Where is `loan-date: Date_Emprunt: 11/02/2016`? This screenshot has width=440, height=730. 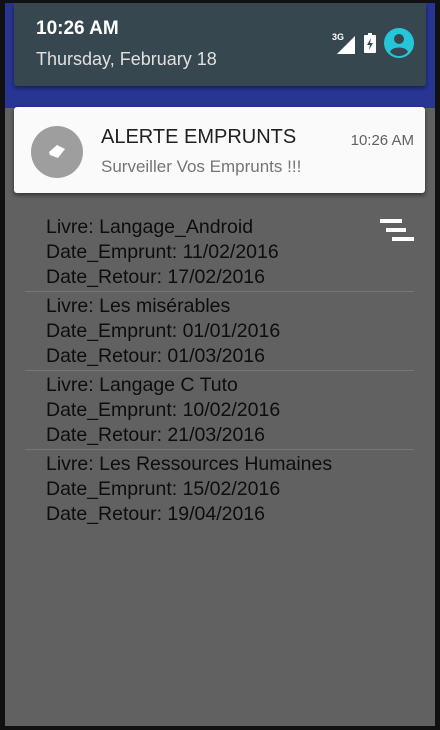 loan-date: Date_Emprunt: 11/02/2016 is located at coordinates (162, 252).